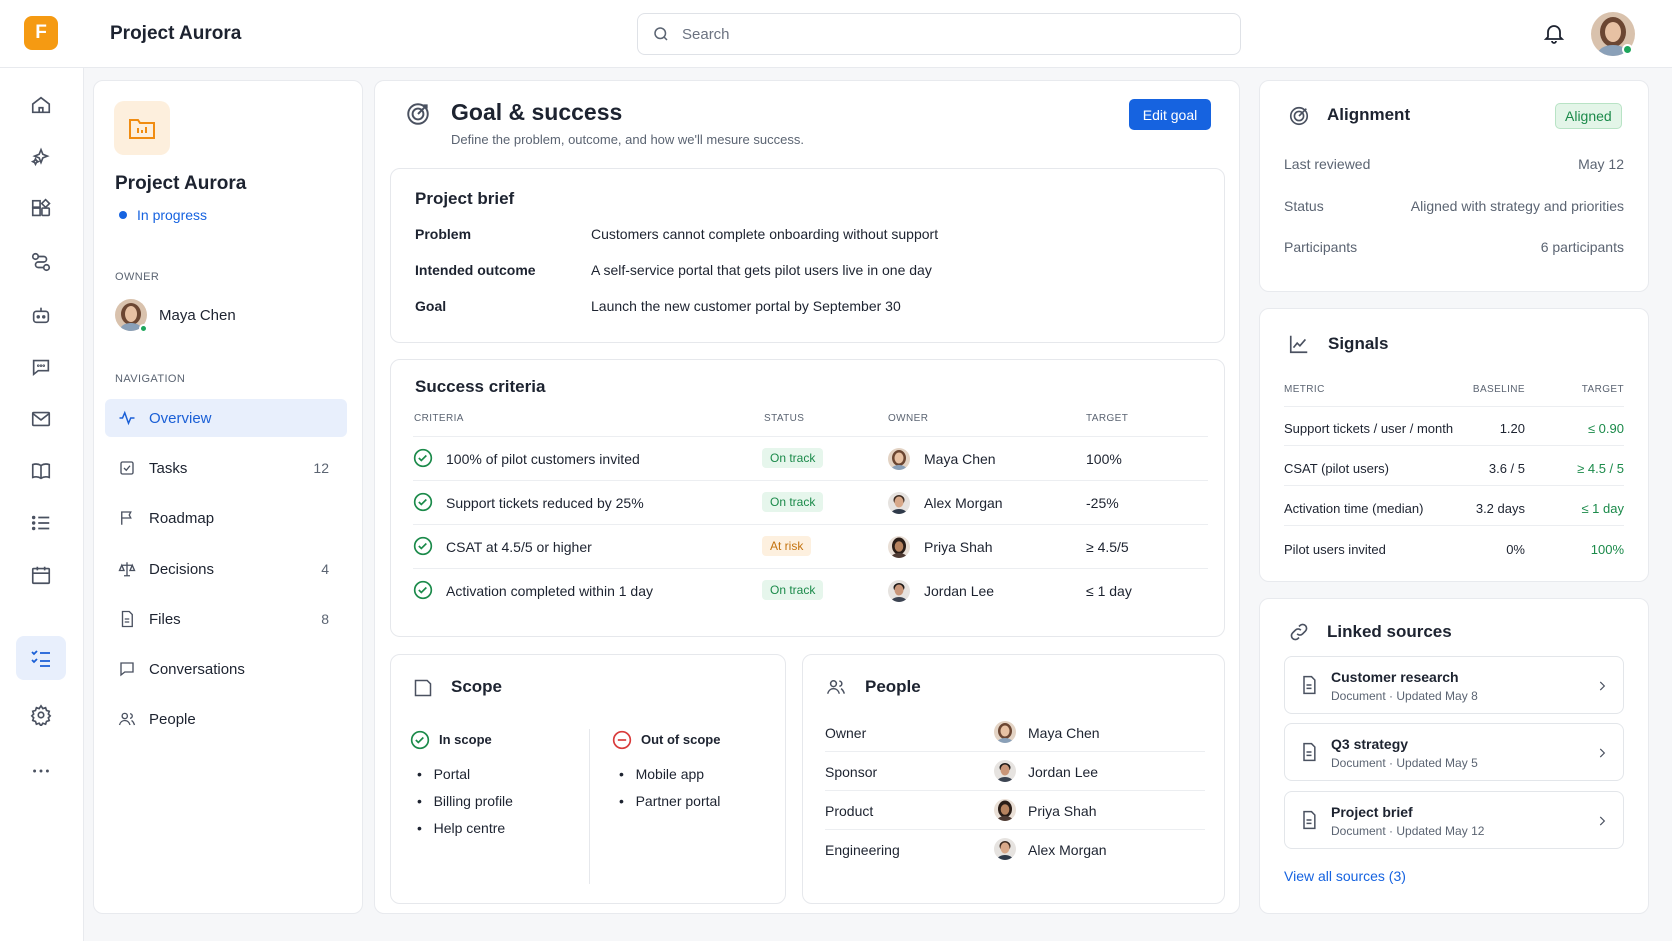  What do you see at coordinates (41, 523) in the screenshot?
I see `list-icon` at bounding box center [41, 523].